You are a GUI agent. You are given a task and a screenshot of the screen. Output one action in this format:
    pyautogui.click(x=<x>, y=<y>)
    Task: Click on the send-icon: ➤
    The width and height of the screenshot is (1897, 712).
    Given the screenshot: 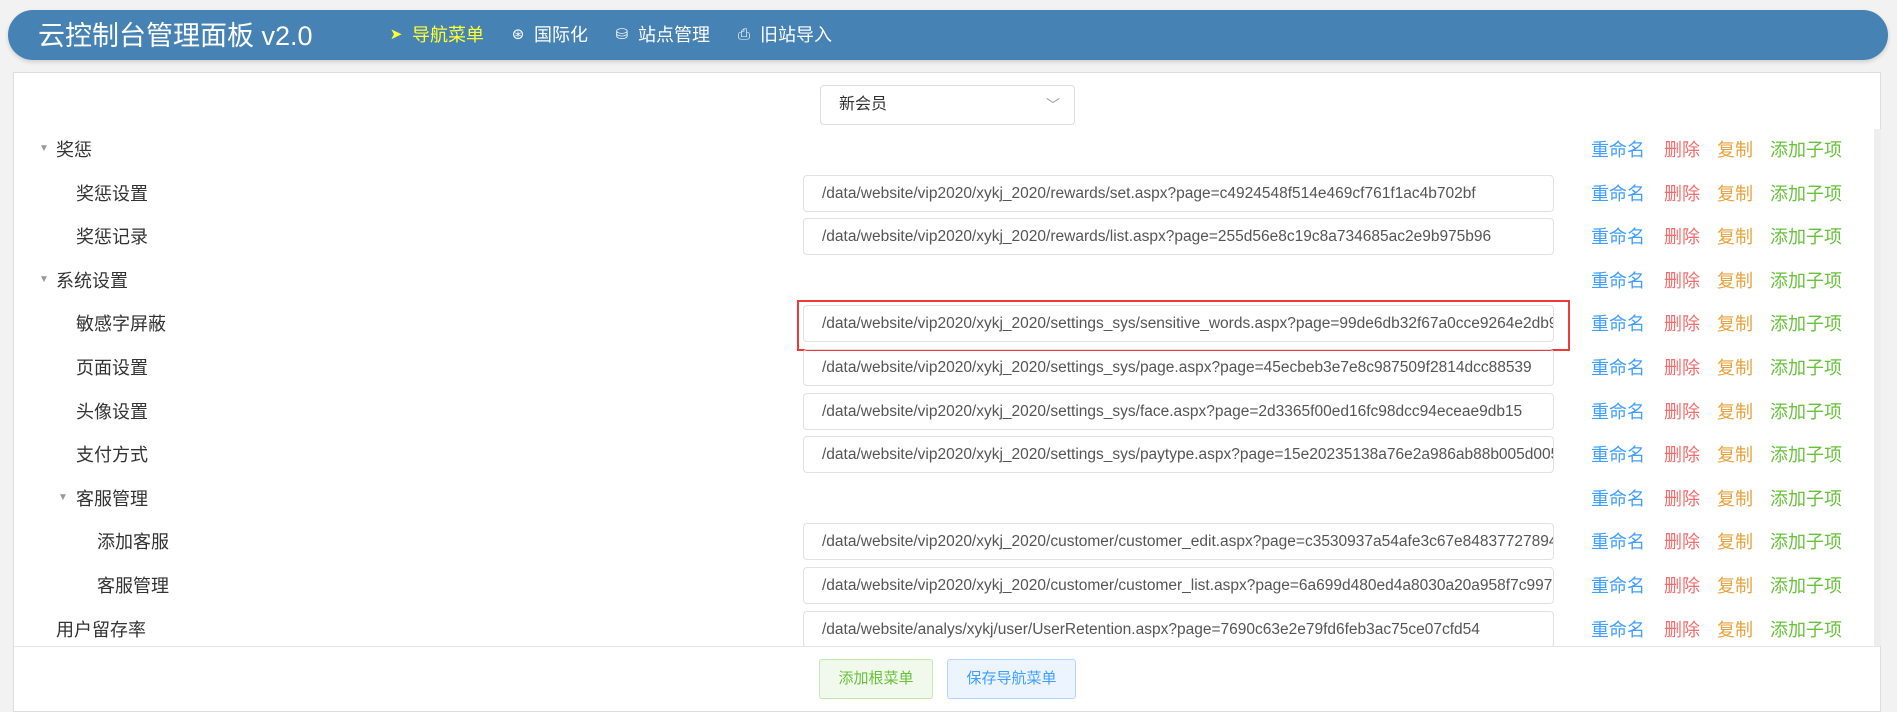 What is the action you would take?
    pyautogui.click(x=396, y=34)
    